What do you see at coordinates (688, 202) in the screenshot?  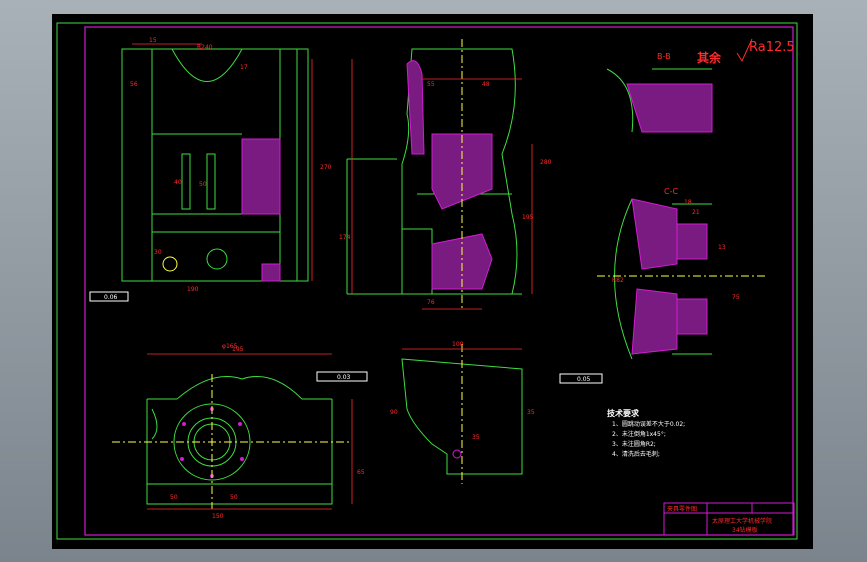 I see `dim-18: 18` at bounding box center [688, 202].